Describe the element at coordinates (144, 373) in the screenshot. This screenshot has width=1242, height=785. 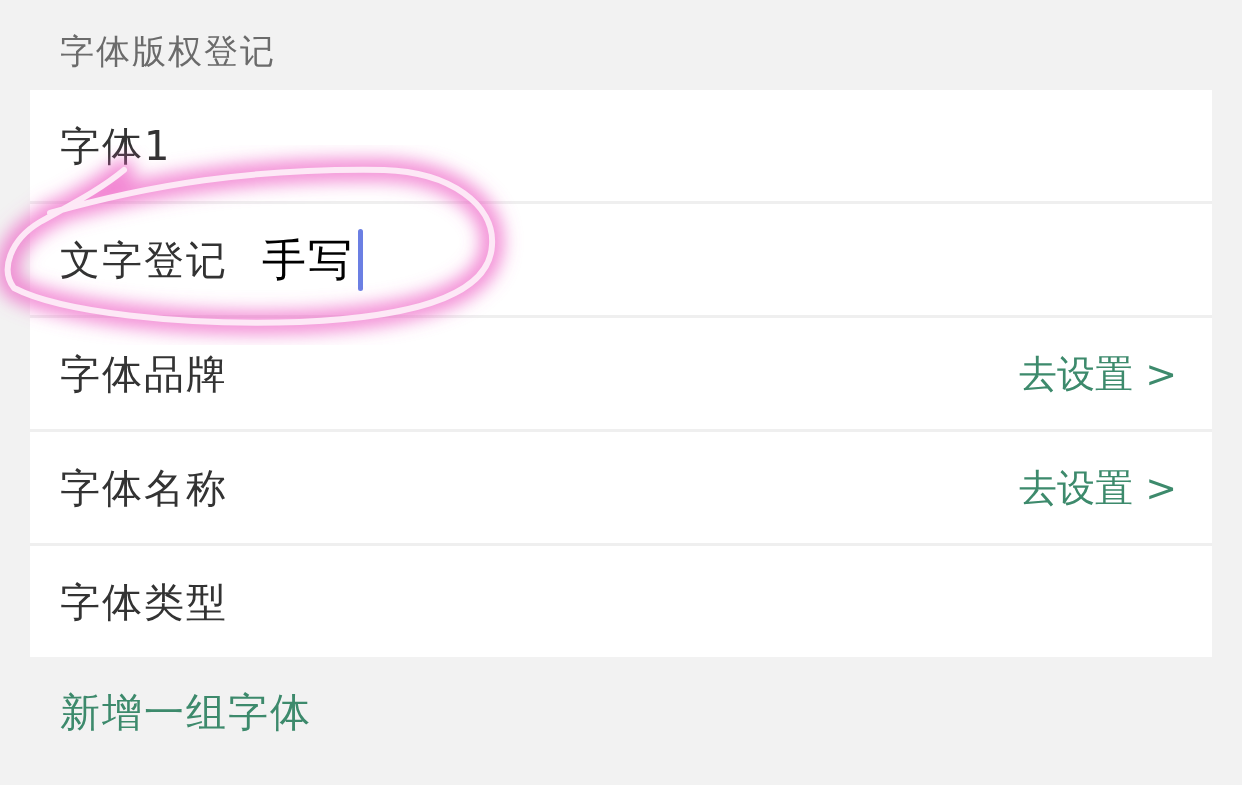
I see `field-label: 字体品牌` at that location.